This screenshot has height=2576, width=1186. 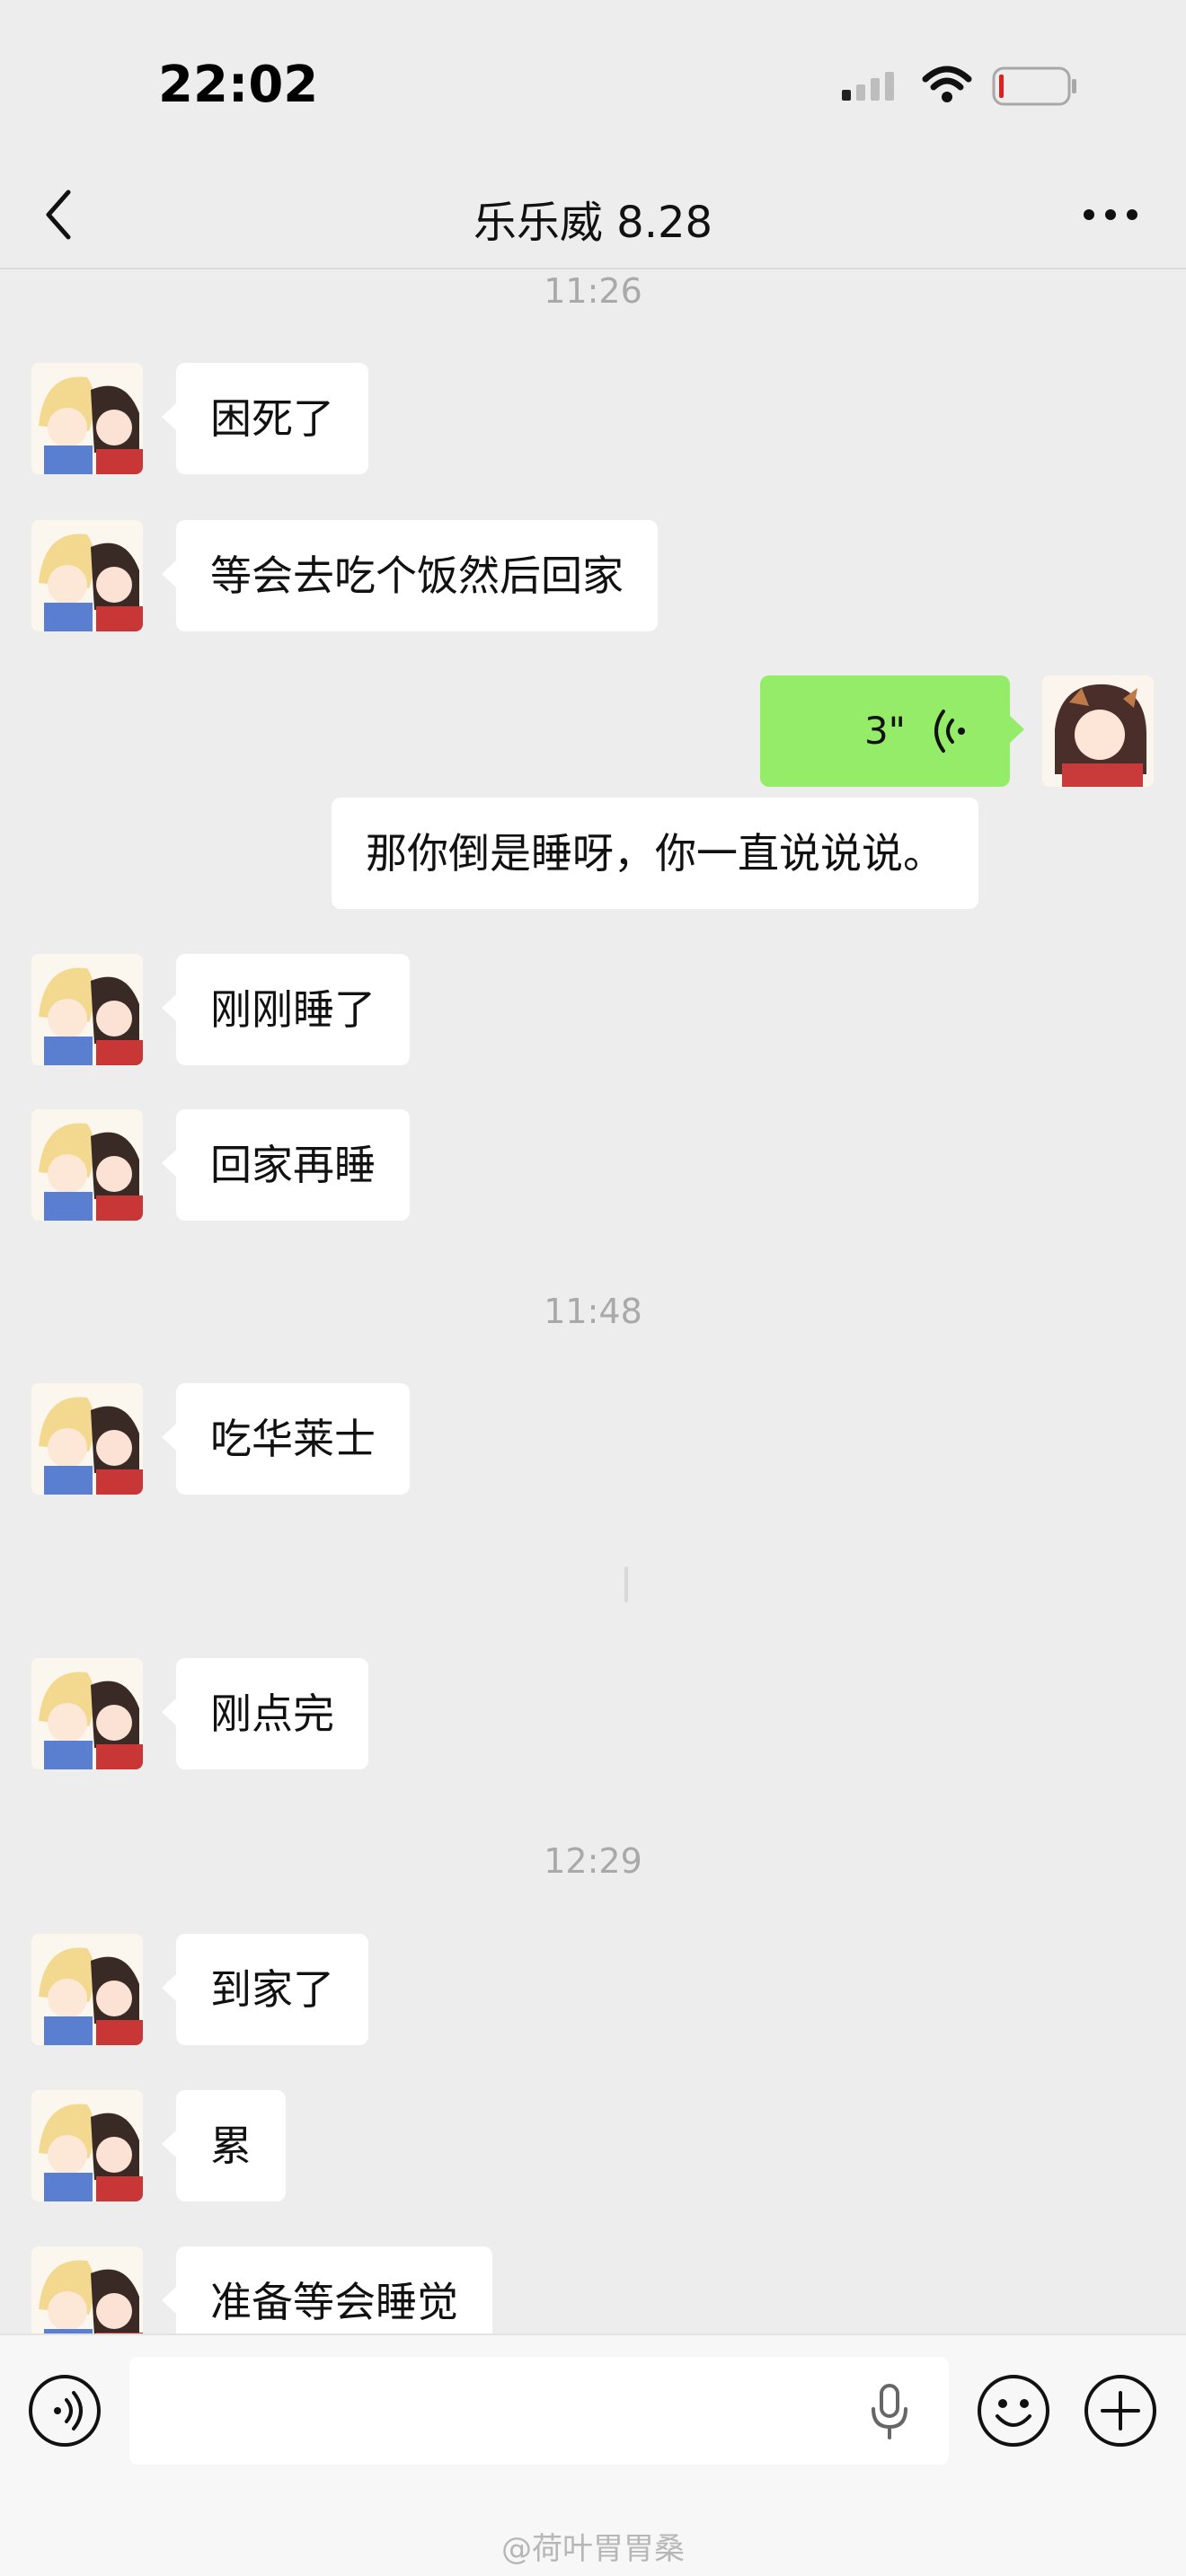 I want to click on microphone-icon, so click(x=889, y=2410).